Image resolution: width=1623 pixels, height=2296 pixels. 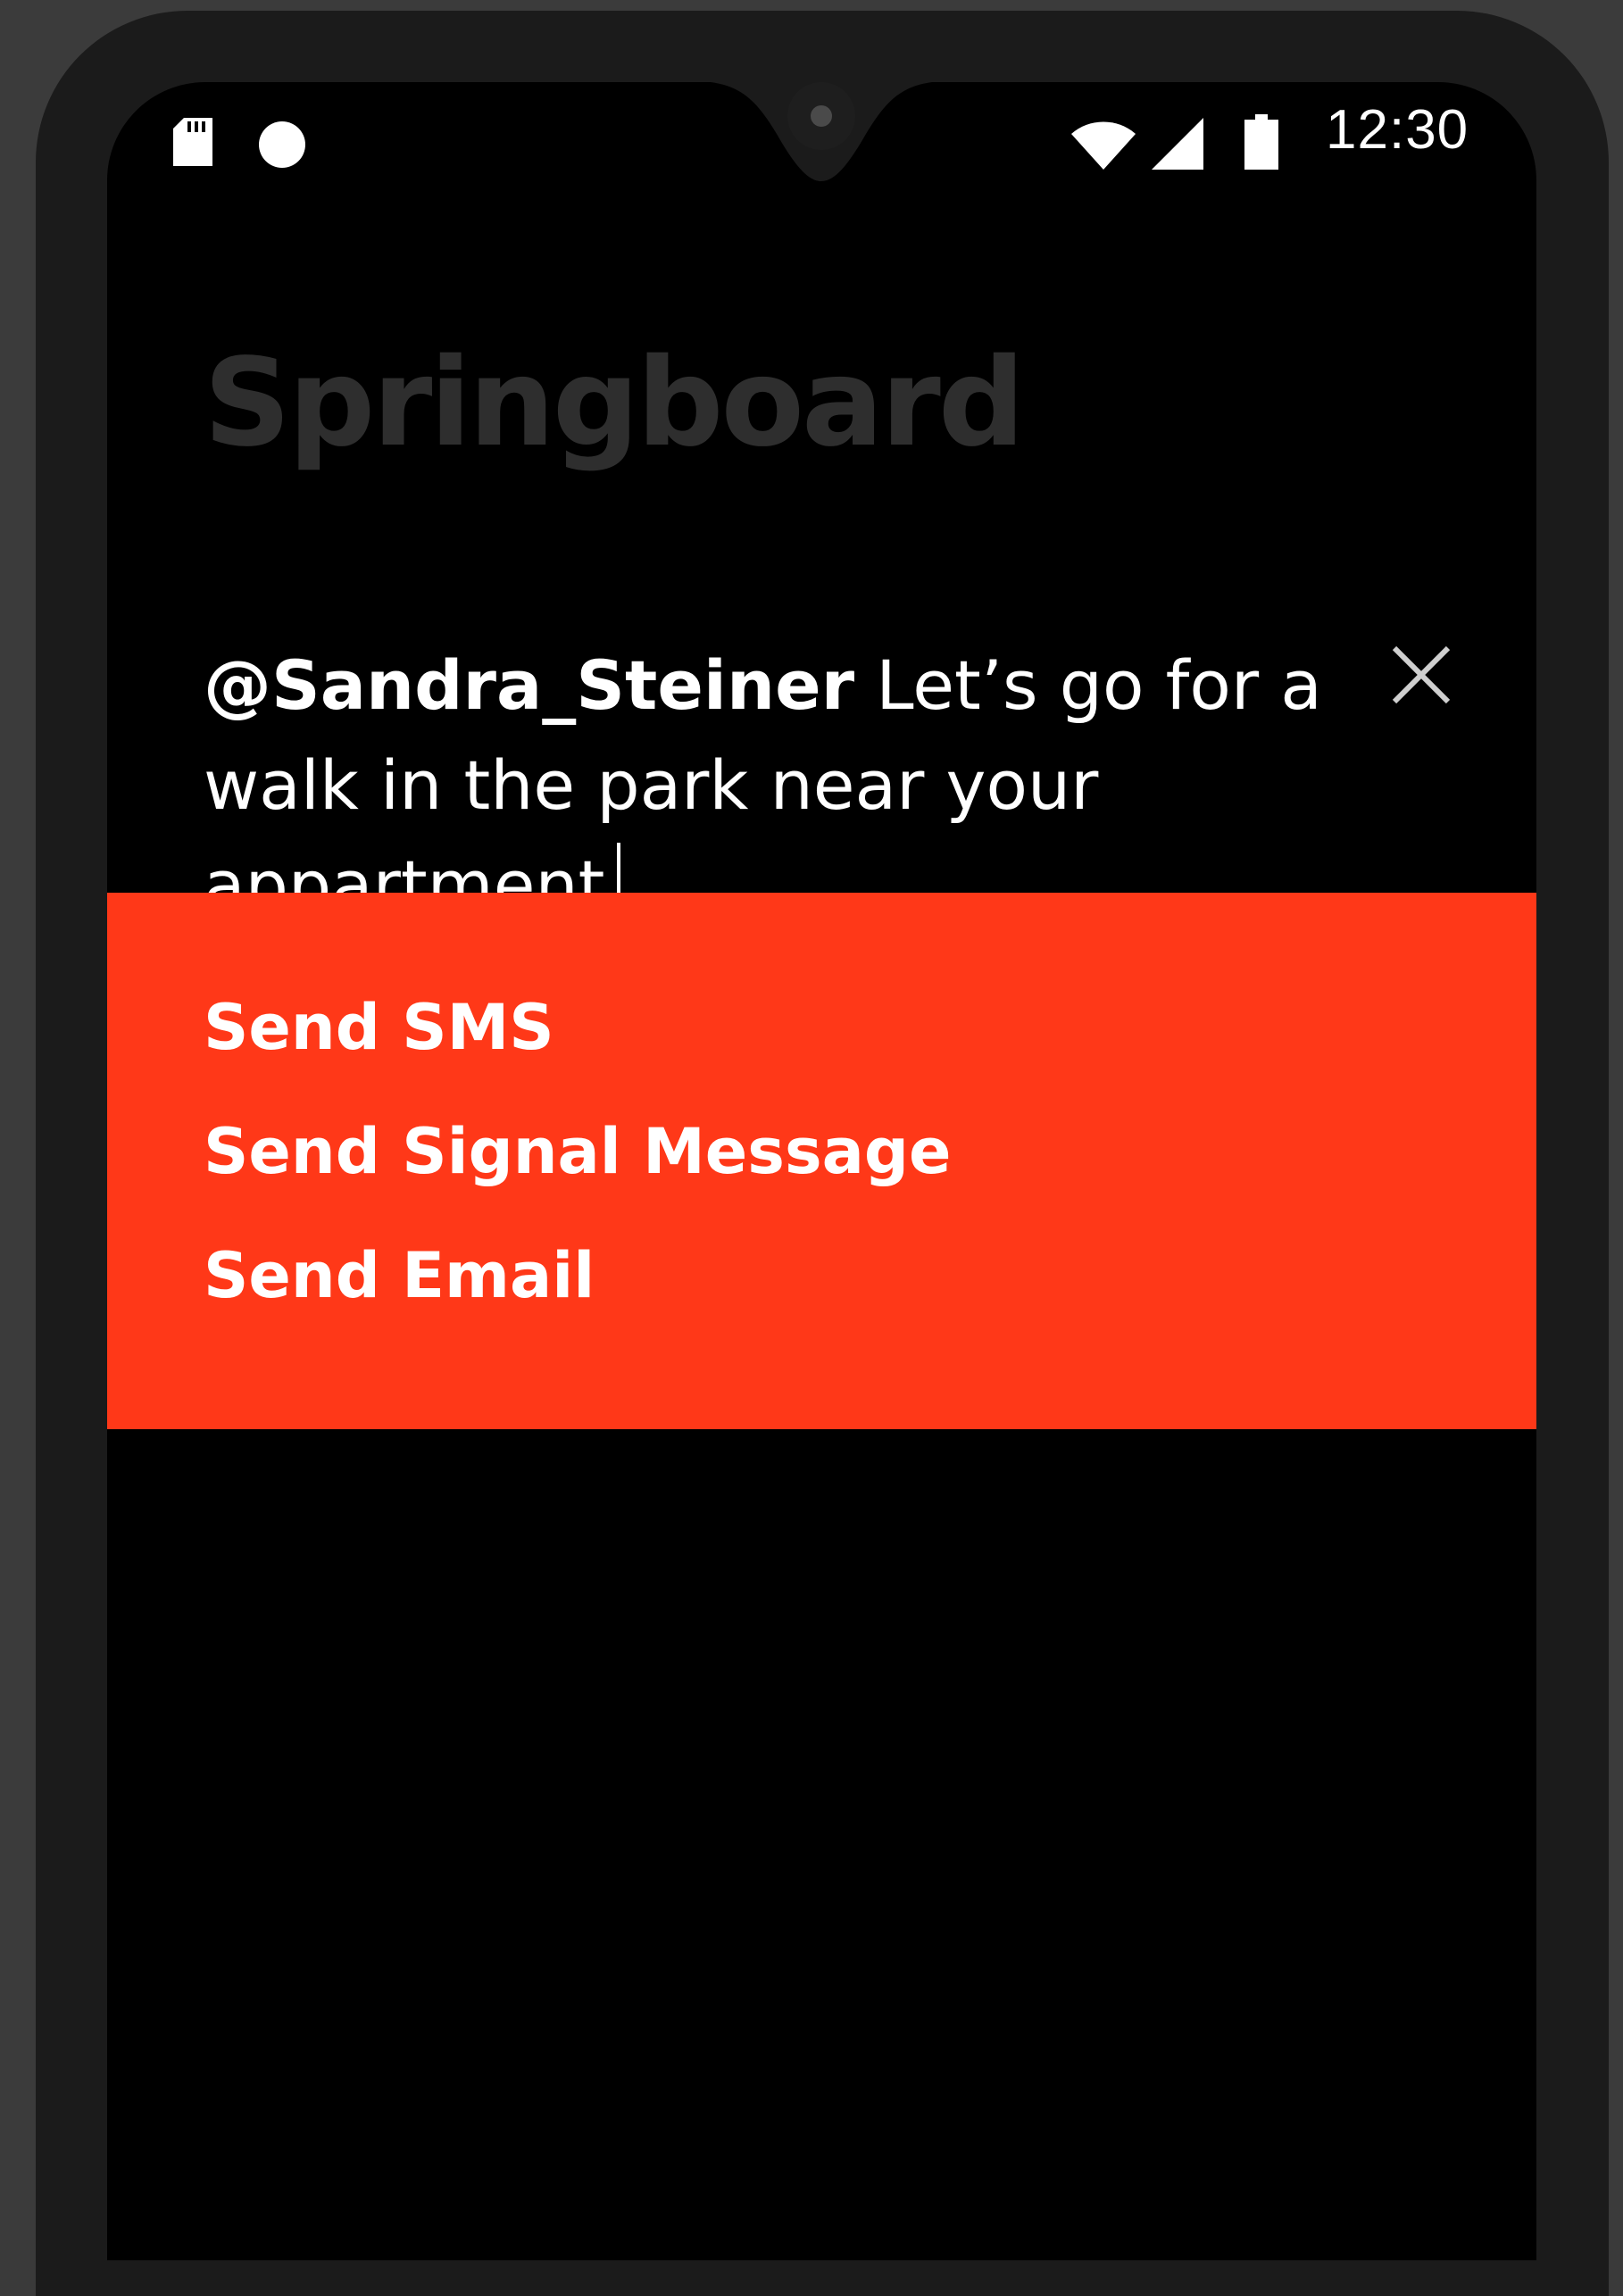 What do you see at coordinates (379, 1027) in the screenshot?
I see `send-sms-button: Send SMS` at bounding box center [379, 1027].